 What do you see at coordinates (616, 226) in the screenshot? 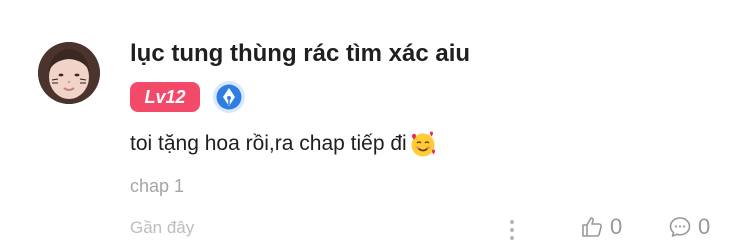
I see `like-count: 0` at bounding box center [616, 226].